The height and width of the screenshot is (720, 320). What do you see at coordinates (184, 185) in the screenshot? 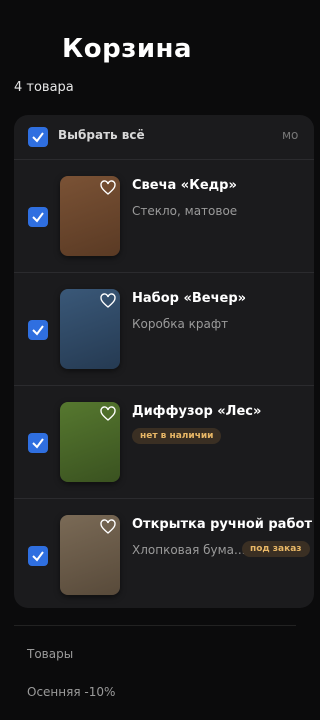
I see `item-name: Свеча «Кедр»` at bounding box center [184, 185].